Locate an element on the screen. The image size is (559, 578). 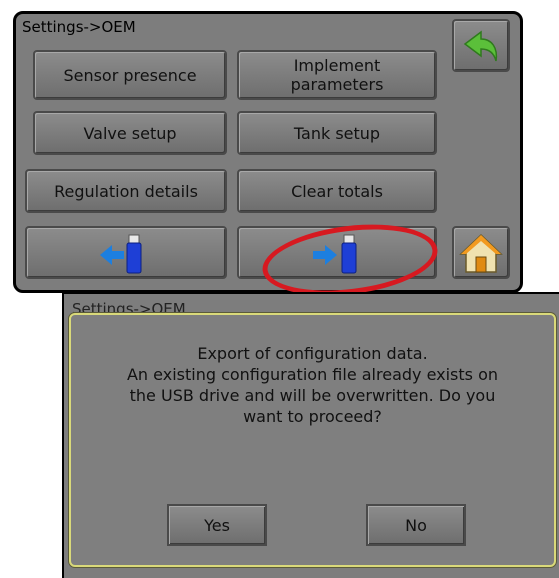
no-label: No is located at coordinates (416, 525).